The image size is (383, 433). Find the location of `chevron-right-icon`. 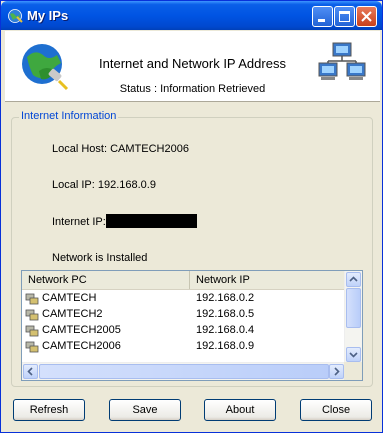

chevron-right-icon is located at coordinates (337, 371).